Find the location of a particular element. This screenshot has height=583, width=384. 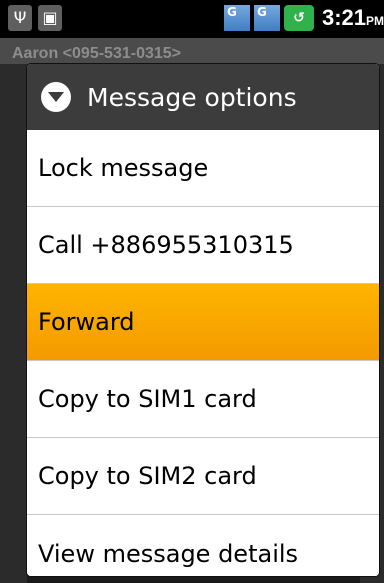

status-bar: Ψ ▣ G G ↺ 3:21PM is located at coordinates (192, 19).